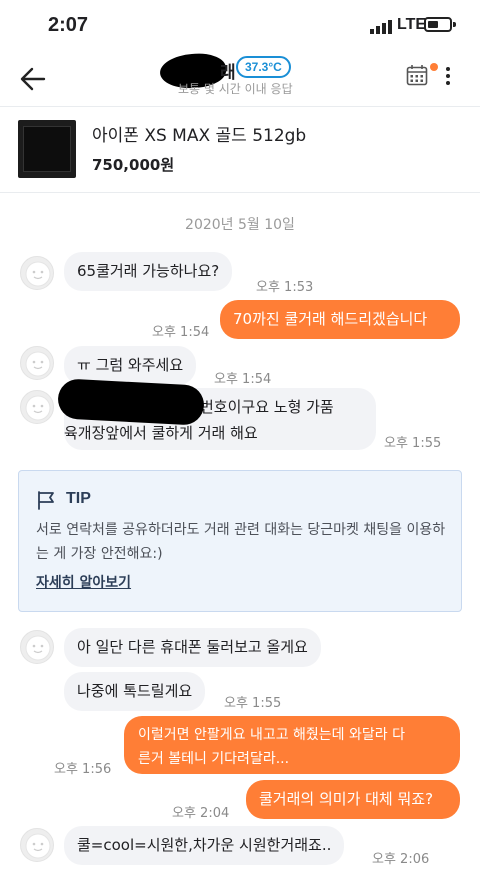  I want to click on product-thumbnail, so click(47, 149).